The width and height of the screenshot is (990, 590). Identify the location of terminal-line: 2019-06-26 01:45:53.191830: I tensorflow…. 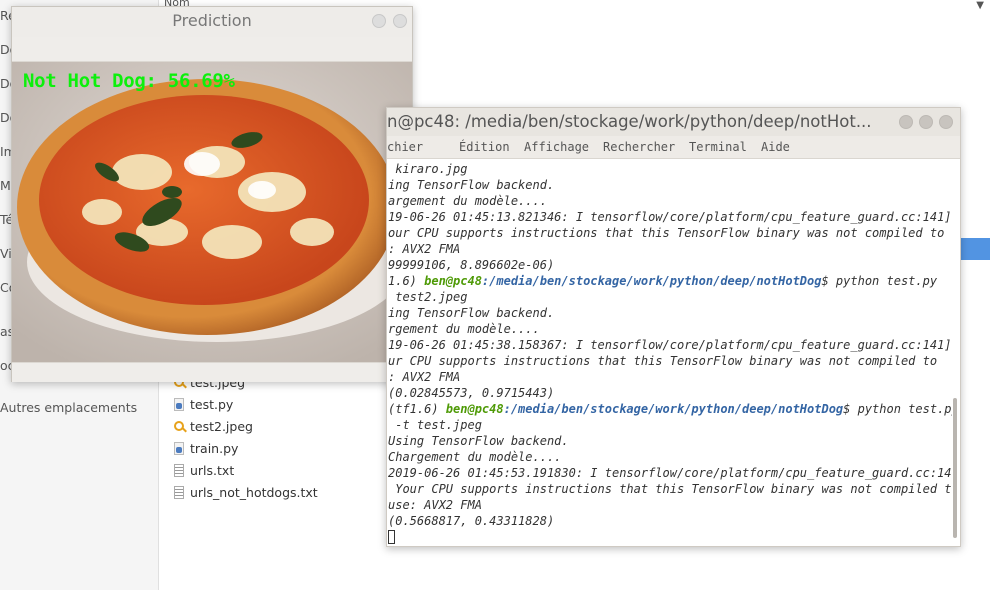
(670, 473).